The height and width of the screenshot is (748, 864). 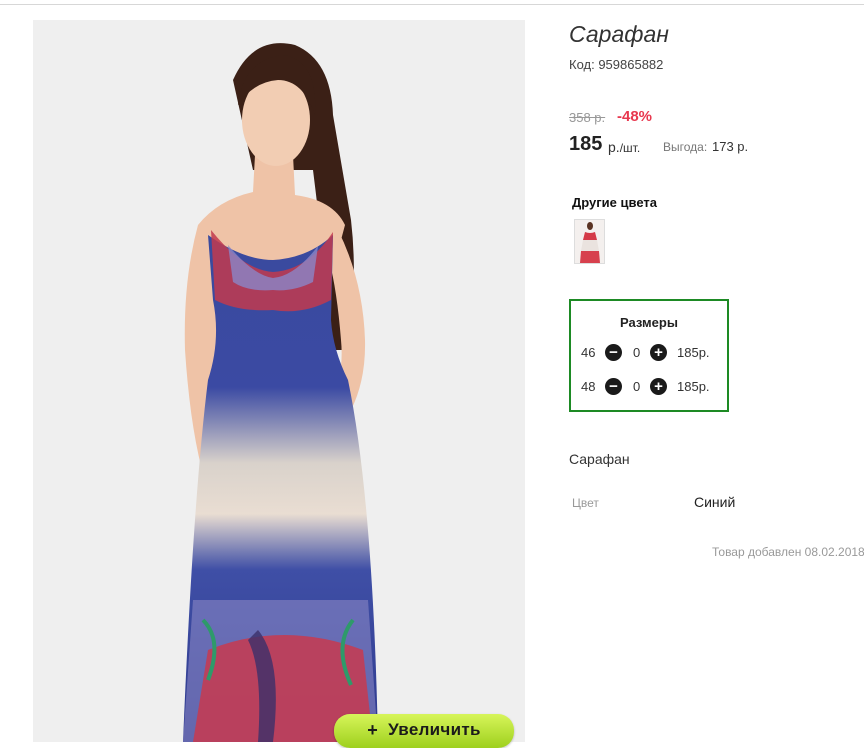 What do you see at coordinates (649, 355) in the screenshot?
I see `sizes-panel: Размеры 46 − 0 + 185р. 48 − 0 + 185р.` at bounding box center [649, 355].